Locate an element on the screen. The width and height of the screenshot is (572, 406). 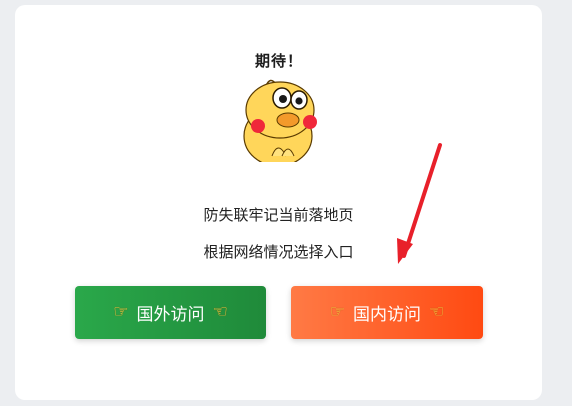
international-access-button: ☞ 国外访问 ☜ is located at coordinates (170, 312).